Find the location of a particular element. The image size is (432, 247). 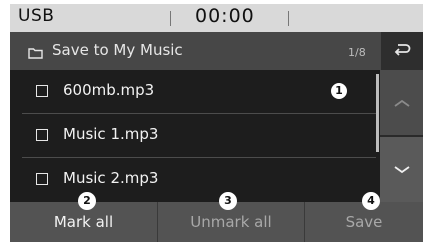

callout-marker-1: 1 is located at coordinates (339, 91).